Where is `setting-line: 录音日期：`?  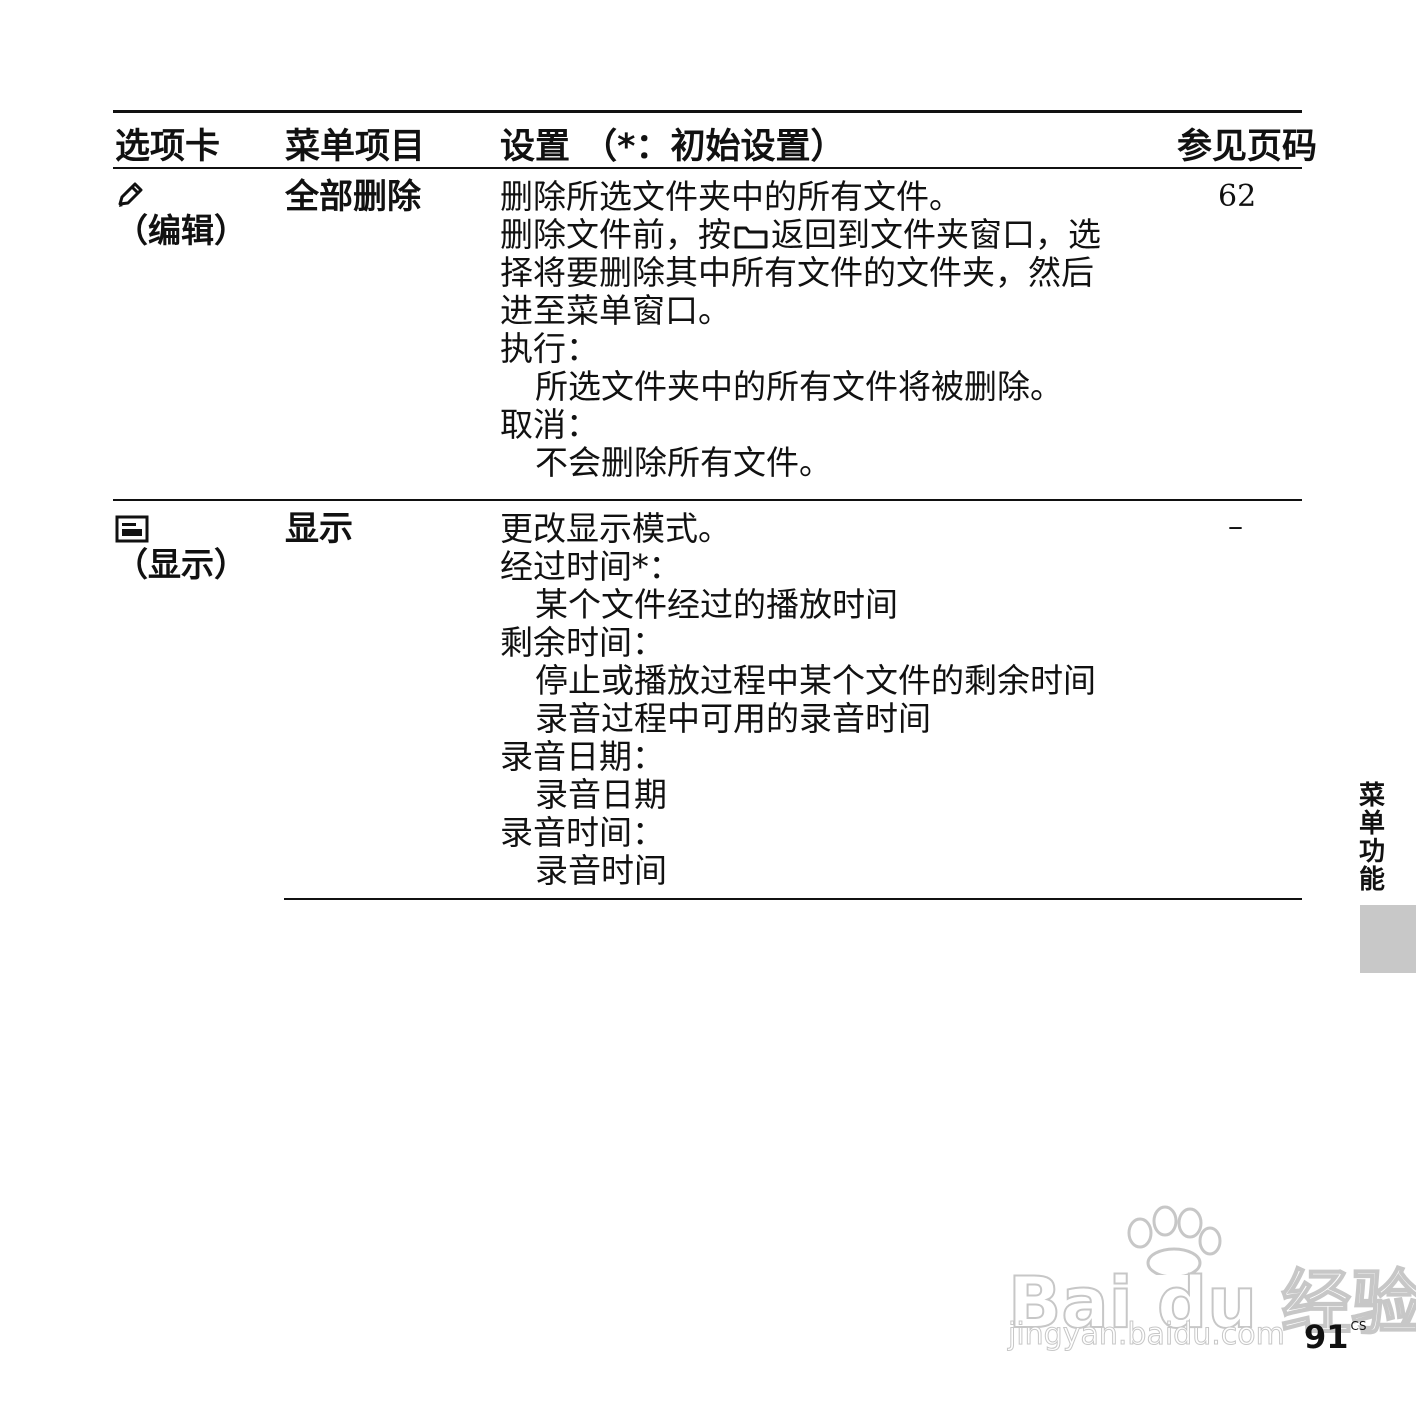
setting-line: 录音日期： is located at coordinates (582, 756).